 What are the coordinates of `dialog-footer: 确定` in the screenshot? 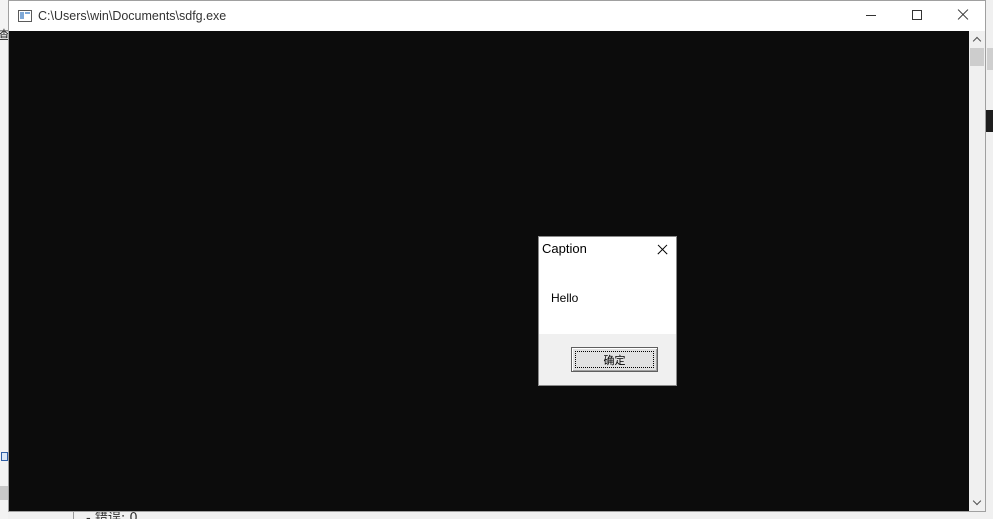 It's located at (607, 359).